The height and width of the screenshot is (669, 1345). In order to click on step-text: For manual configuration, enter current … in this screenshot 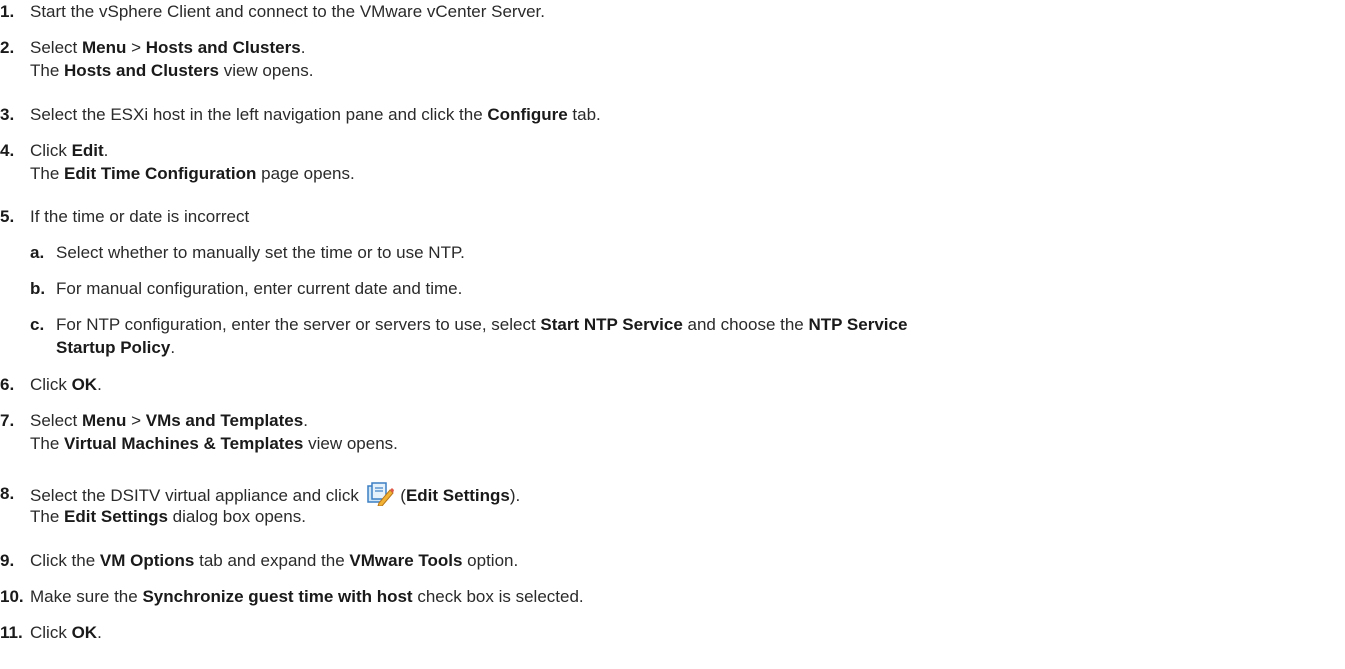, I will do `click(259, 288)`.